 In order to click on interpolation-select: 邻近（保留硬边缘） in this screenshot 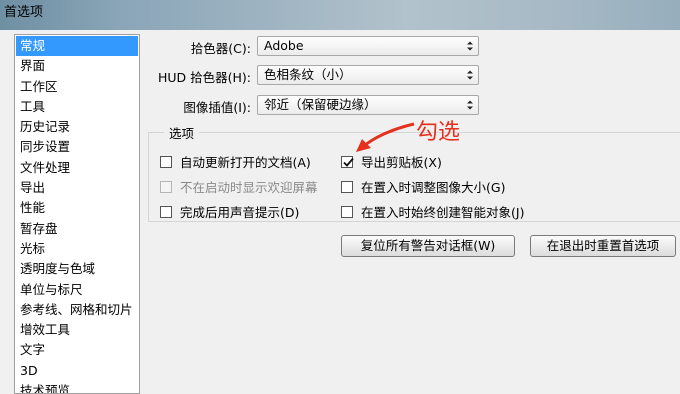, I will do `click(368, 105)`.